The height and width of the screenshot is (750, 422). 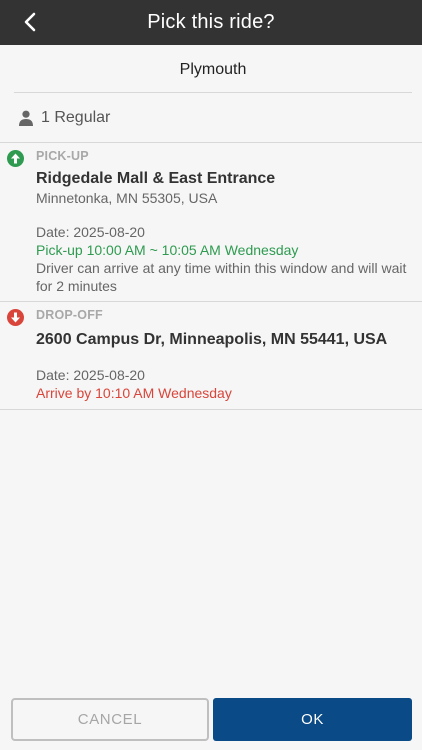 I want to click on arrow-up-circle-icon, so click(x=15, y=158).